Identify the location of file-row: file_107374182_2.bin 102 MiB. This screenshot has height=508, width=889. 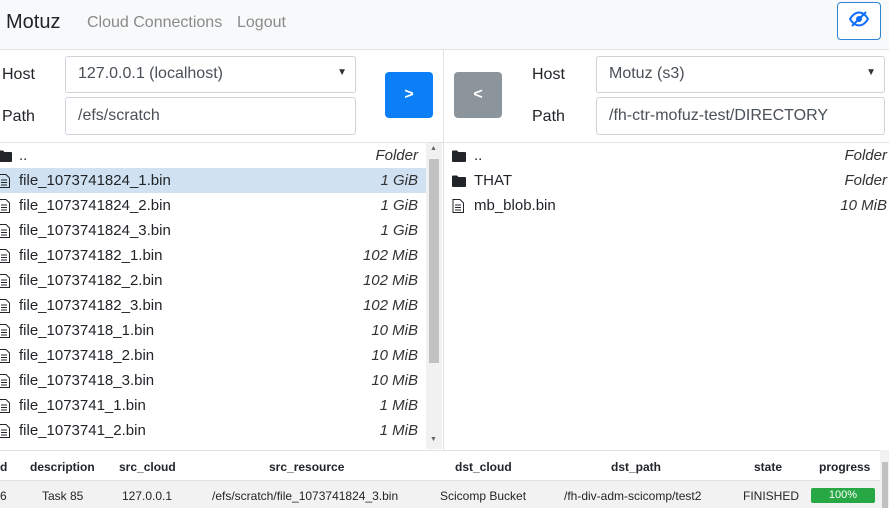
(213, 280).